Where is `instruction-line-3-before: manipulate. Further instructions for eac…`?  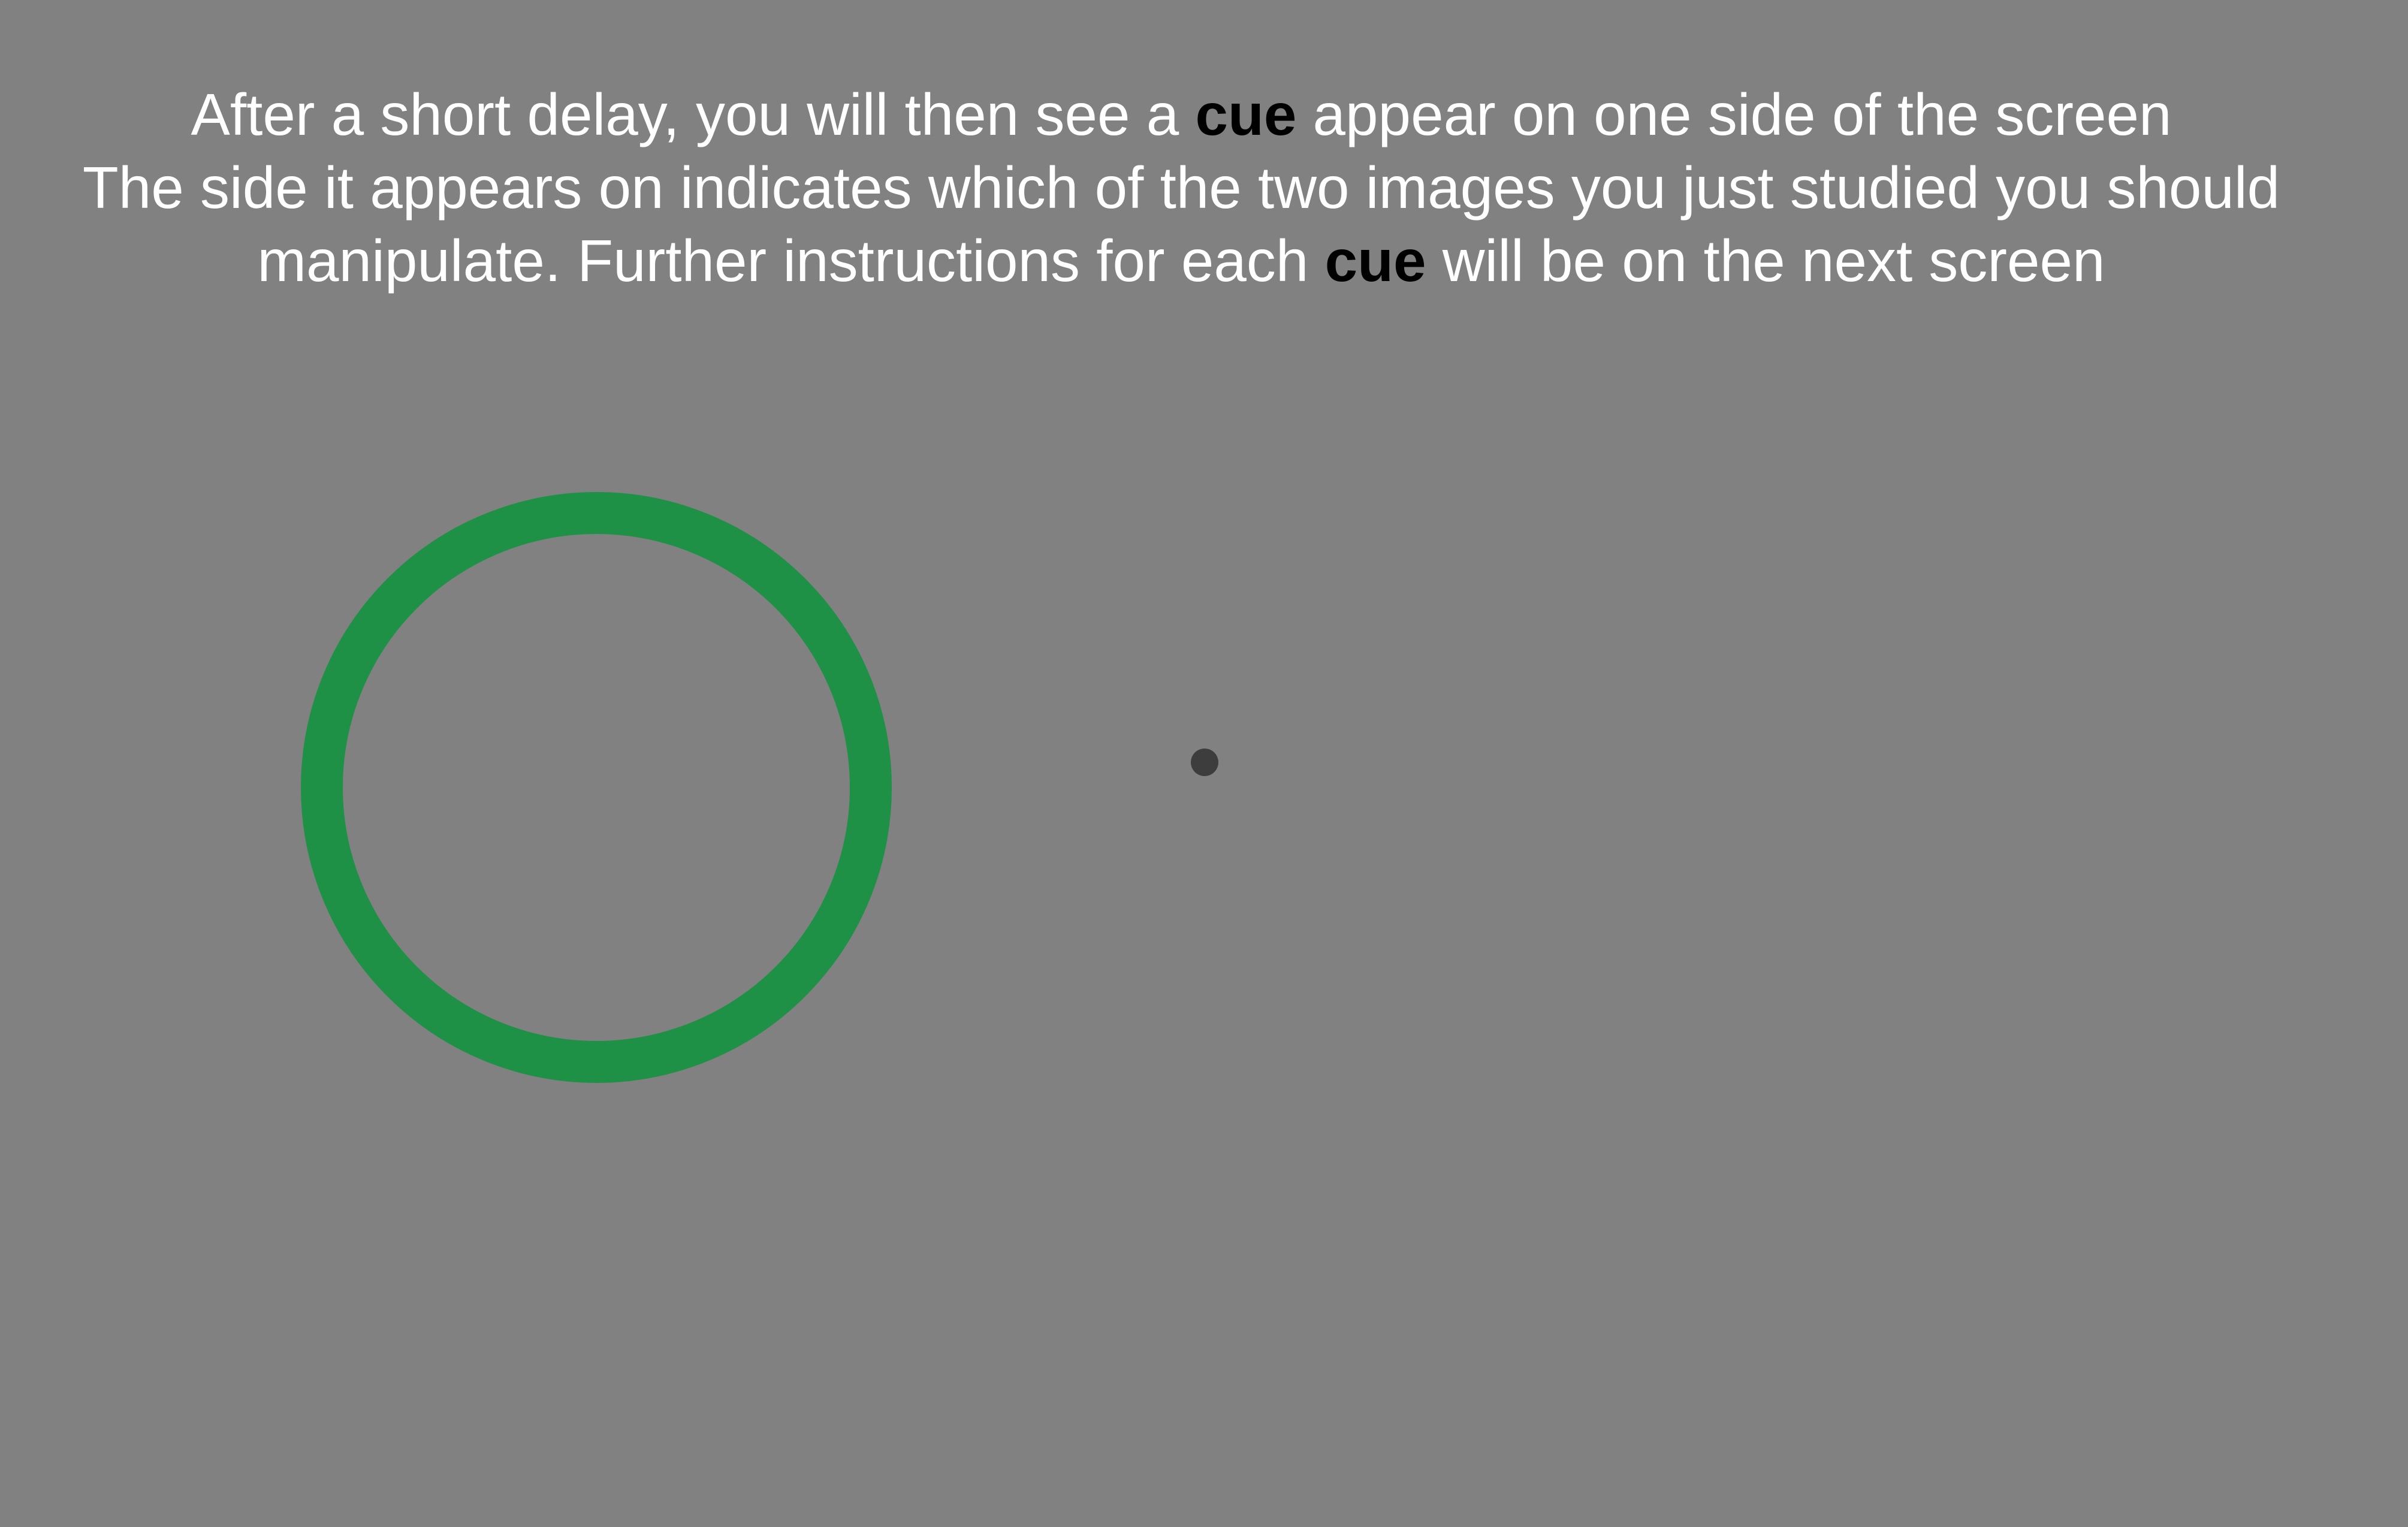 instruction-line-3-before: manipulate. Further instructions for eac… is located at coordinates (791, 261).